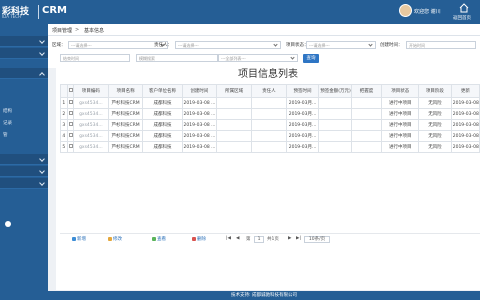  What do you see at coordinates (59, 45) in the screenshot?
I see `region-label: 区域：` at bounding box center [59, 45].